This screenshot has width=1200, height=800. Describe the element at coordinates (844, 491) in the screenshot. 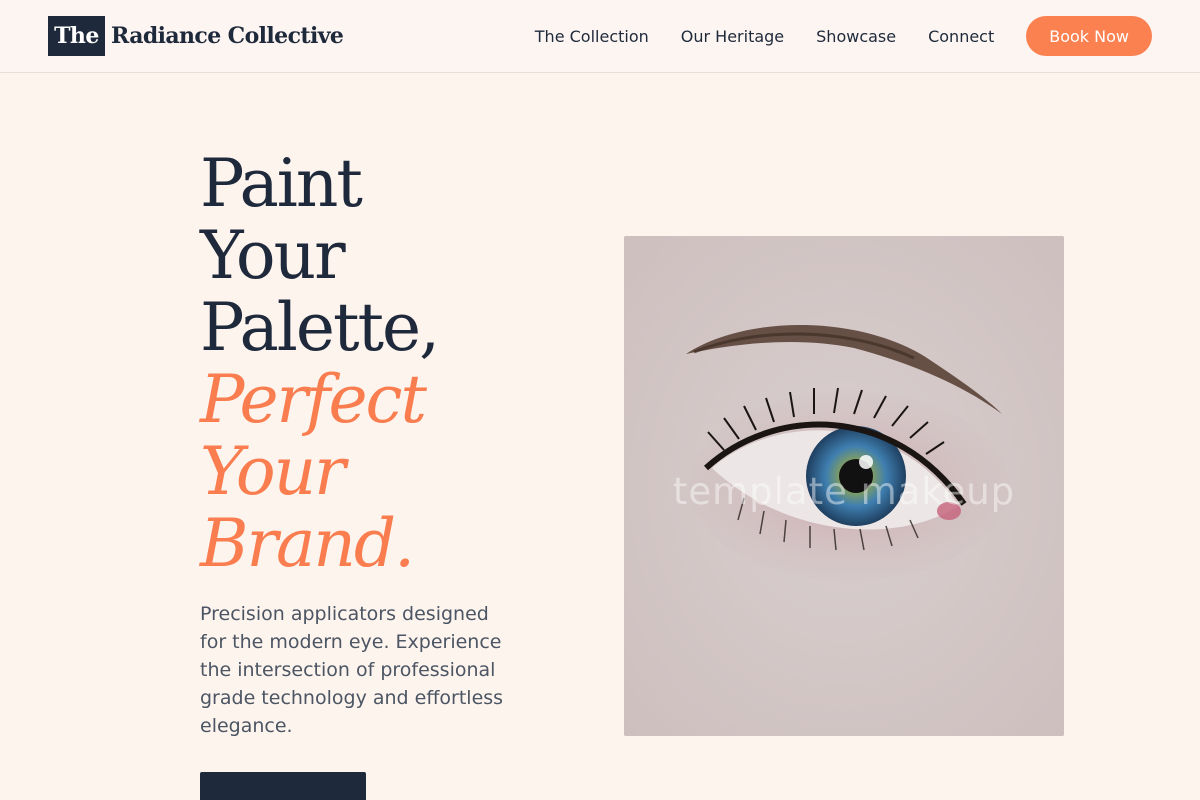

I see `image-watermark: template makeup` at that location.